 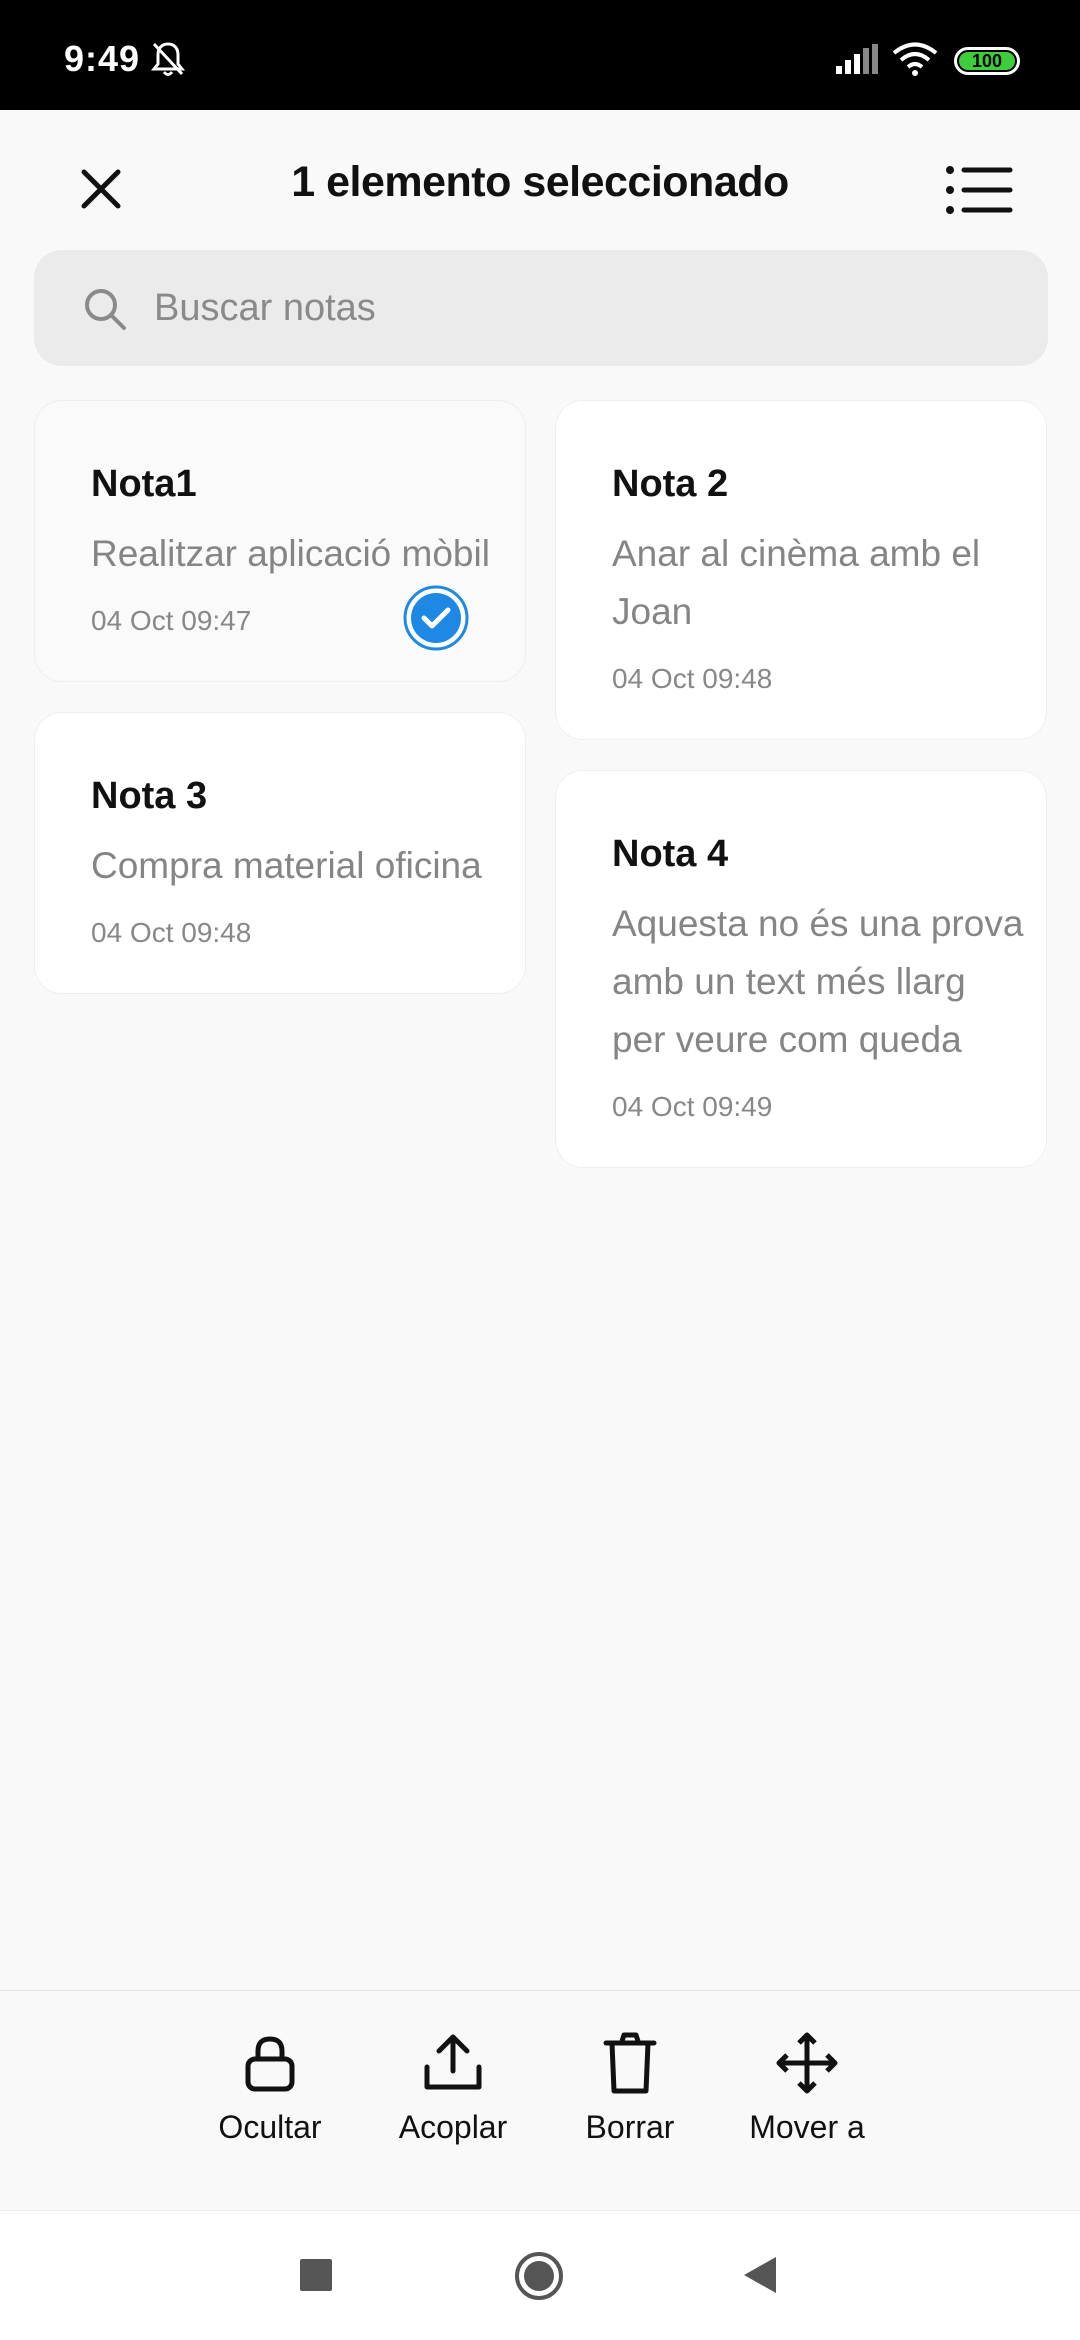 I want to click on hide-label: Ocultar, so click(x=270, y=2127).